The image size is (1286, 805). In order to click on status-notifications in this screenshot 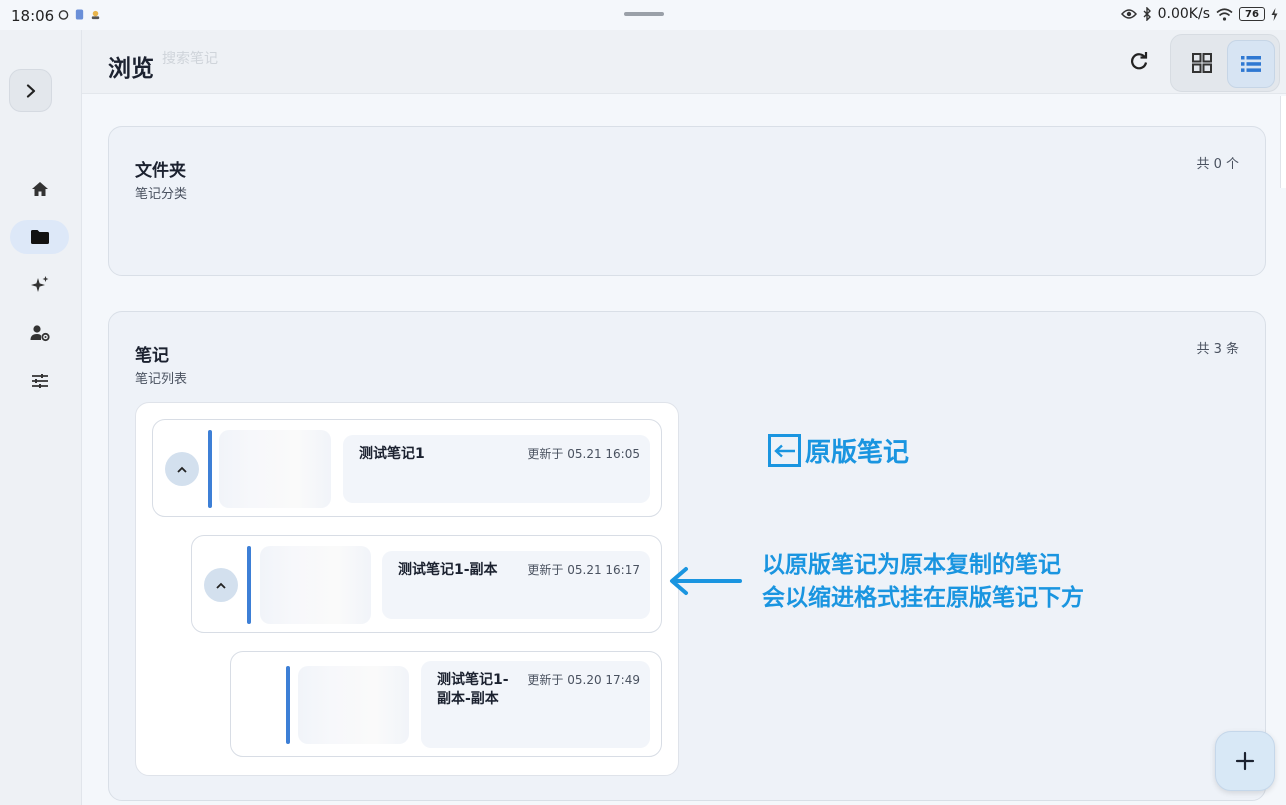, I will do `click(79, 14)`.